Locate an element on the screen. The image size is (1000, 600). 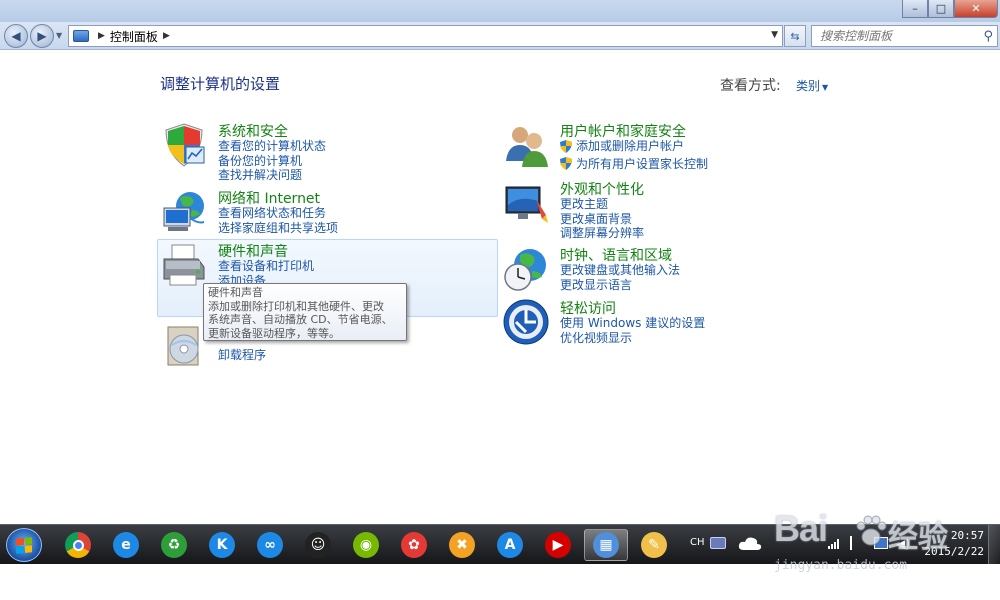
category-user-accounts: 用户帐户和家庭安全 添加或删除用户帐户 为所有用户设置家长控制 is located at coordinates (652, 146).